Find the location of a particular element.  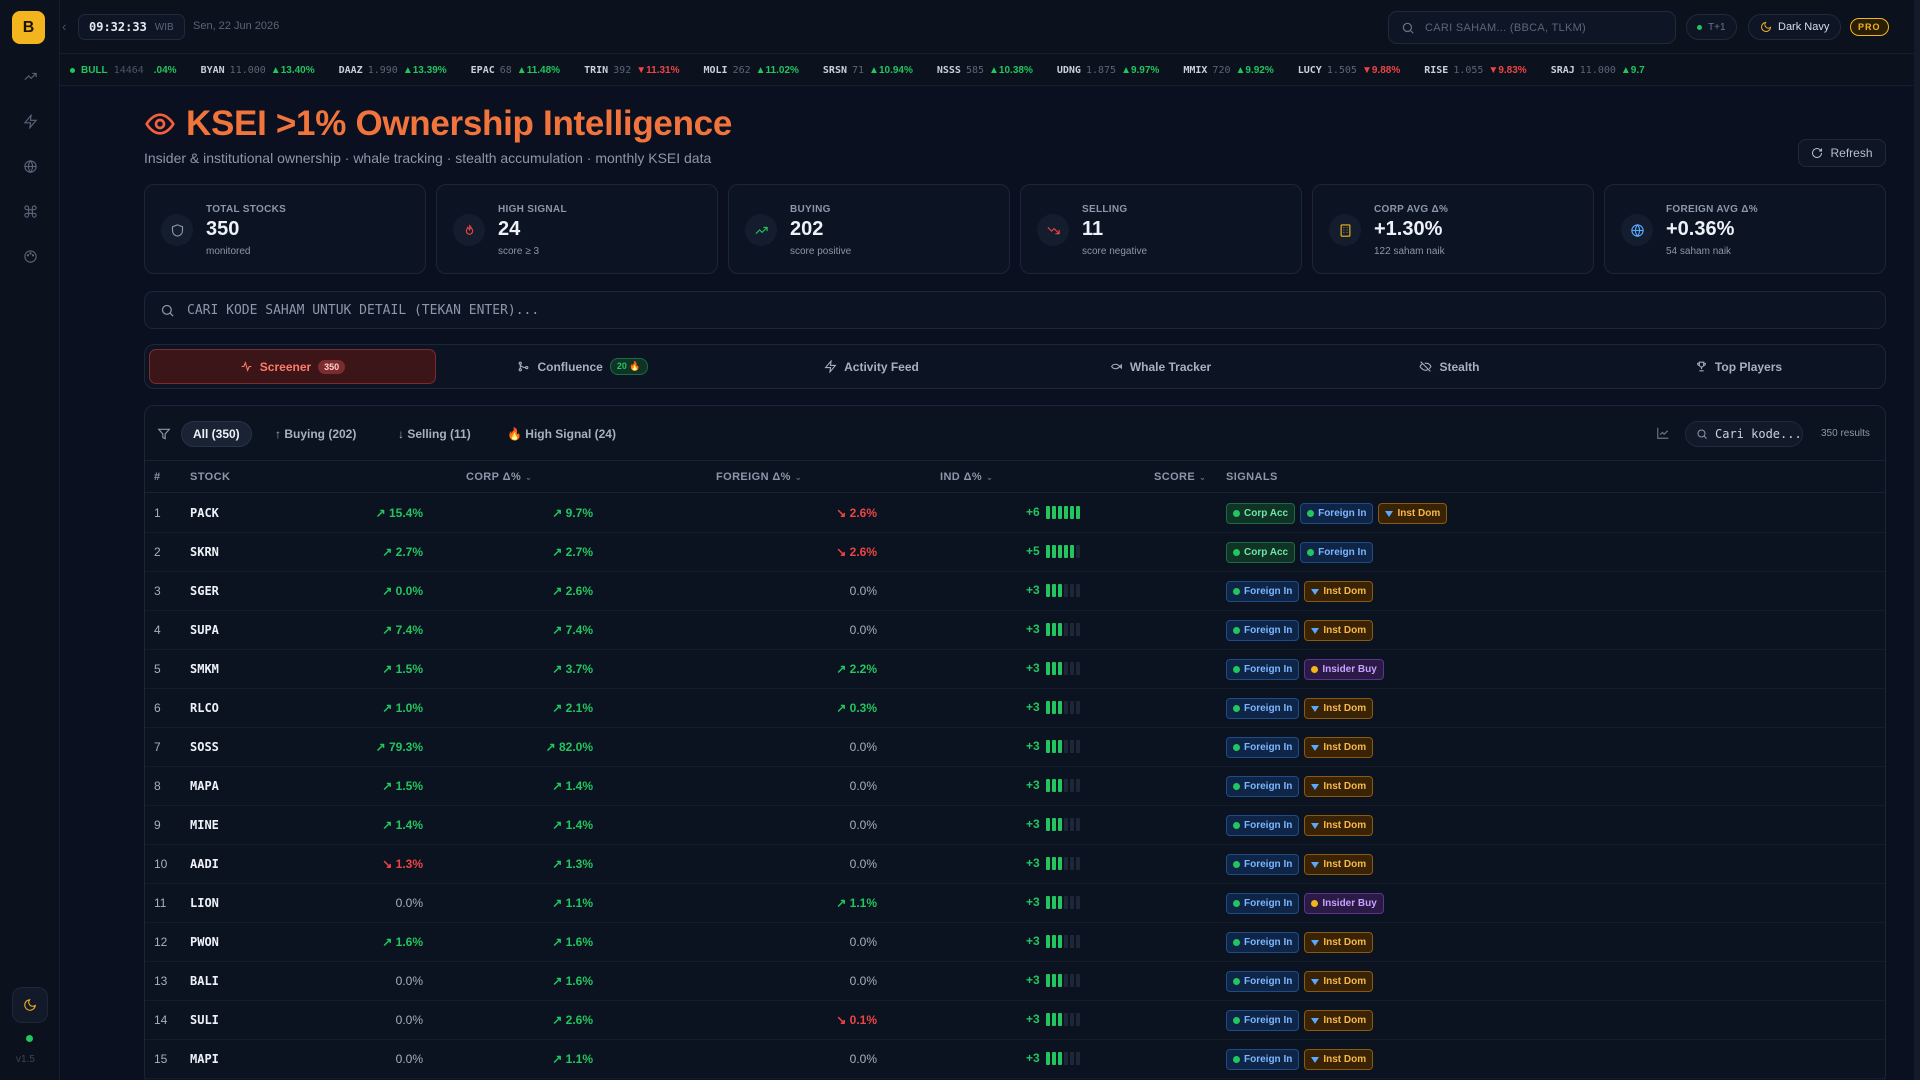

stock-code: PACK is located at coordinates (204, 513).